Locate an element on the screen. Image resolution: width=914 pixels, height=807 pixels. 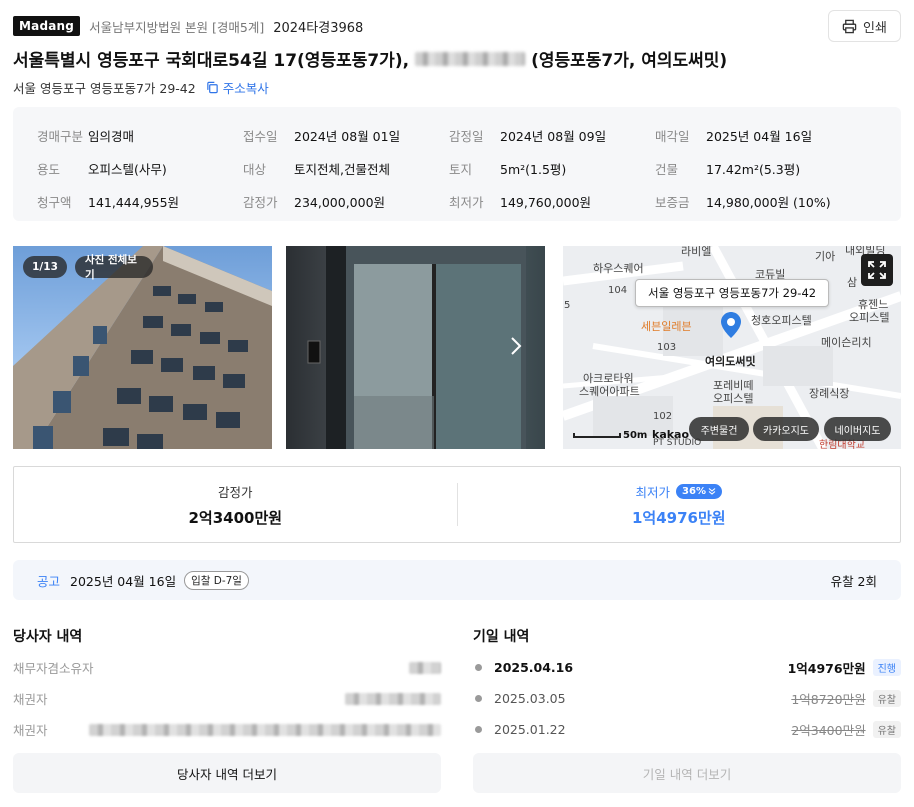
history-title: 기일 내역 is located at coordinates (501, 637).